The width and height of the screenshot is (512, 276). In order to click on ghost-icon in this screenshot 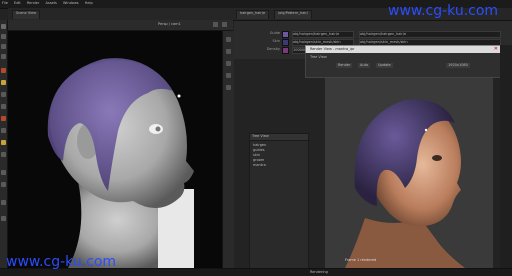, I will do `click(228, 75)`.